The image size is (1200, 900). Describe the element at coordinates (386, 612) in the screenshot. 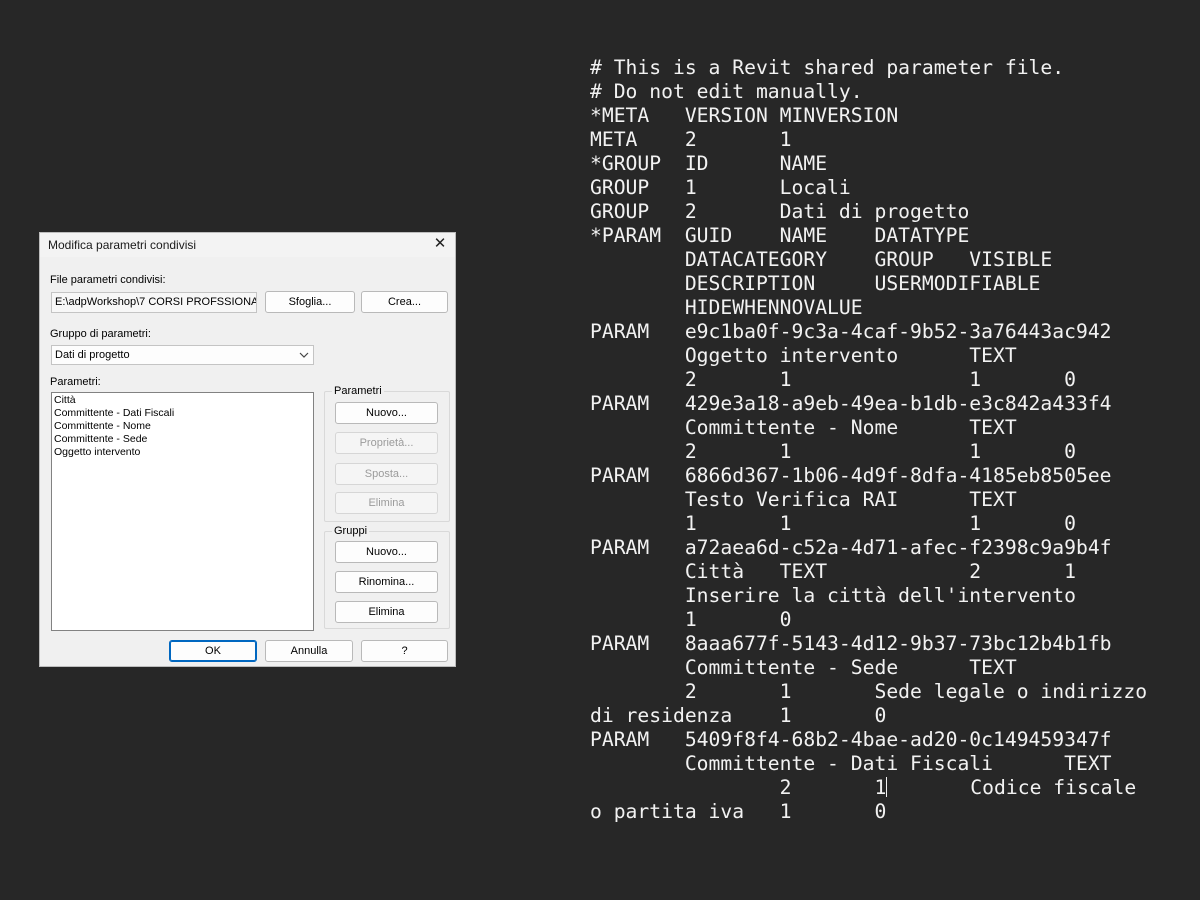

I see `delete-group-button: Elimina` at that location.